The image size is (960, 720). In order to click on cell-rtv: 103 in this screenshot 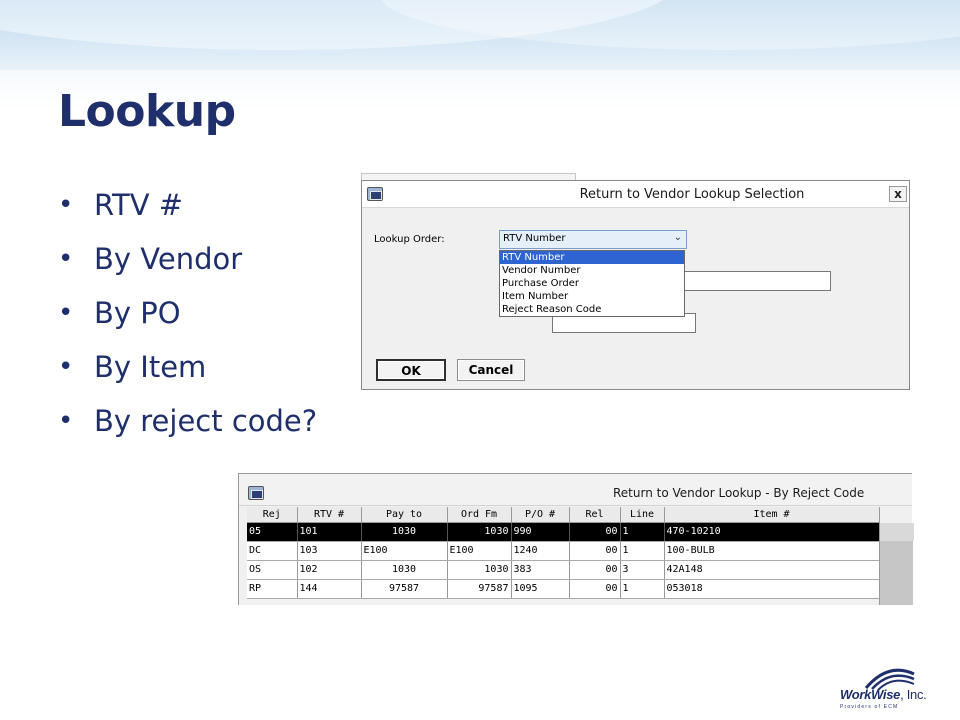, I will do `click(329, 551)`.